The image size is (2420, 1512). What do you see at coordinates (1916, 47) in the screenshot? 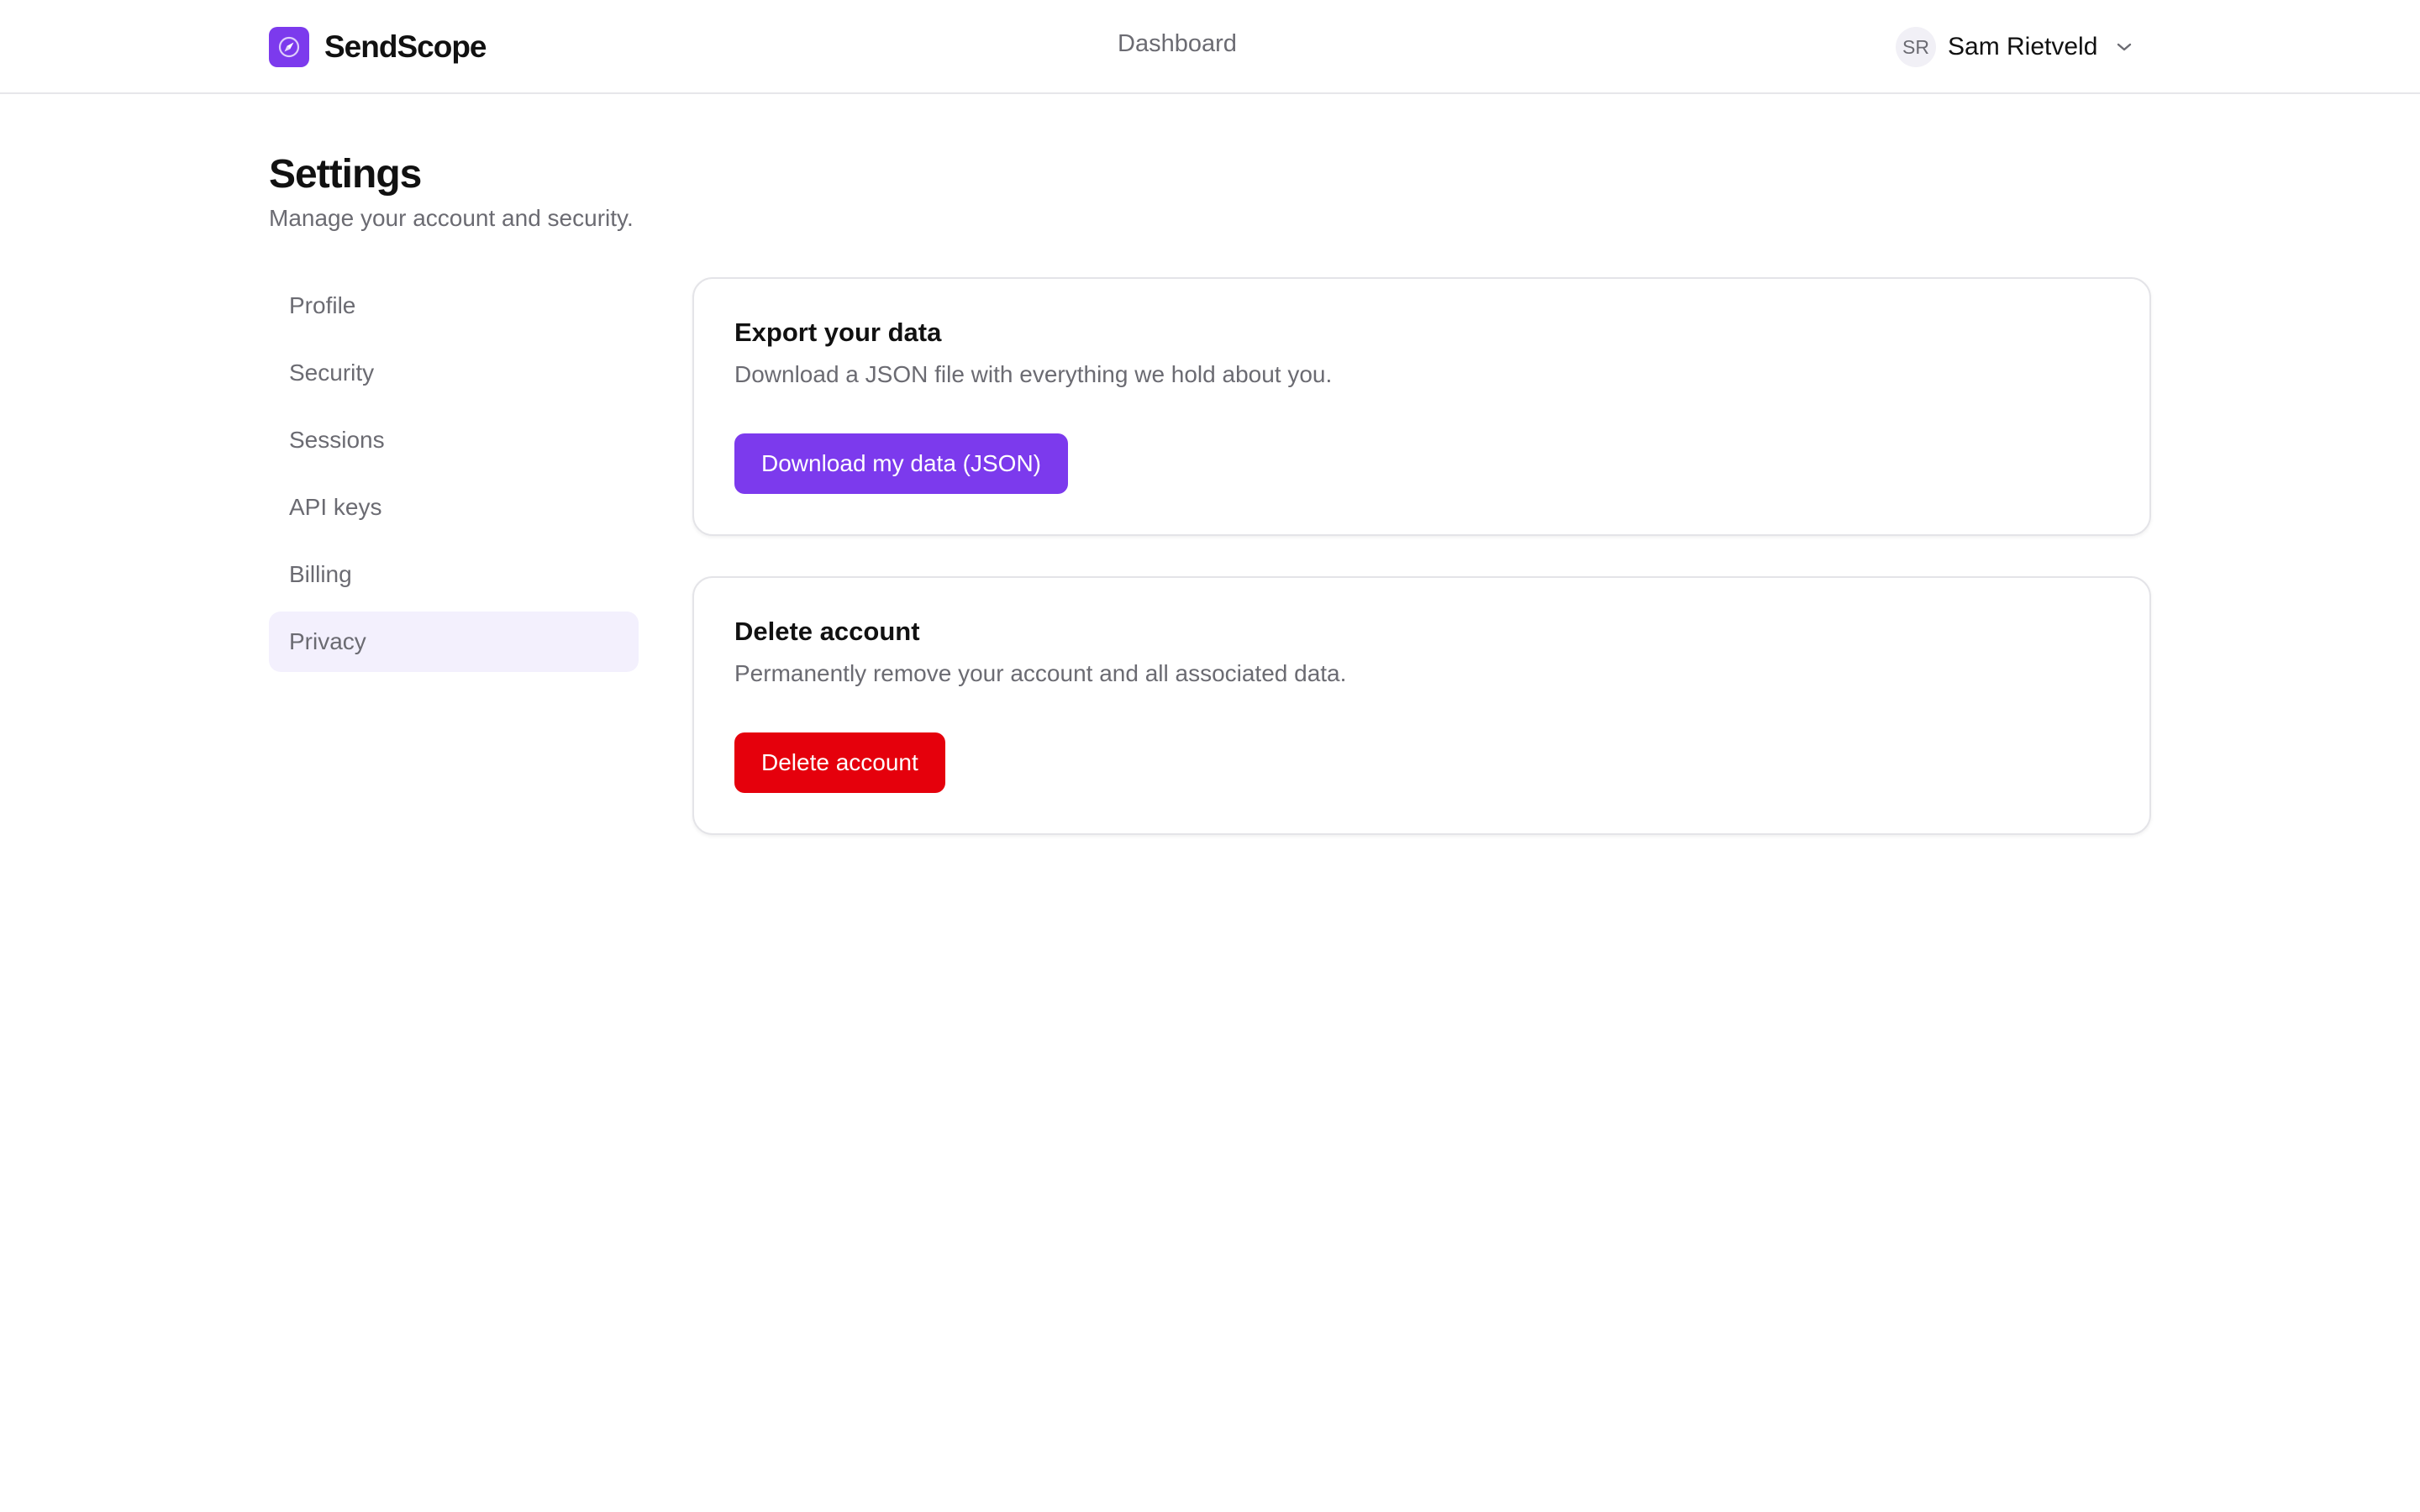
I see `avatar: SR` at bounding box center [1916, 47].